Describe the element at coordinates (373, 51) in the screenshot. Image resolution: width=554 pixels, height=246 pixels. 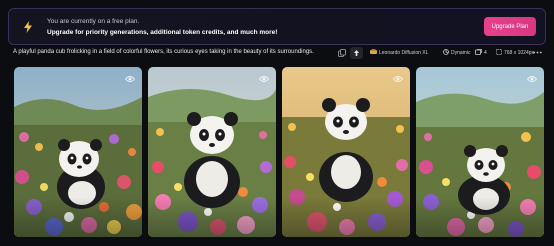
I see `model-icon` at that location.